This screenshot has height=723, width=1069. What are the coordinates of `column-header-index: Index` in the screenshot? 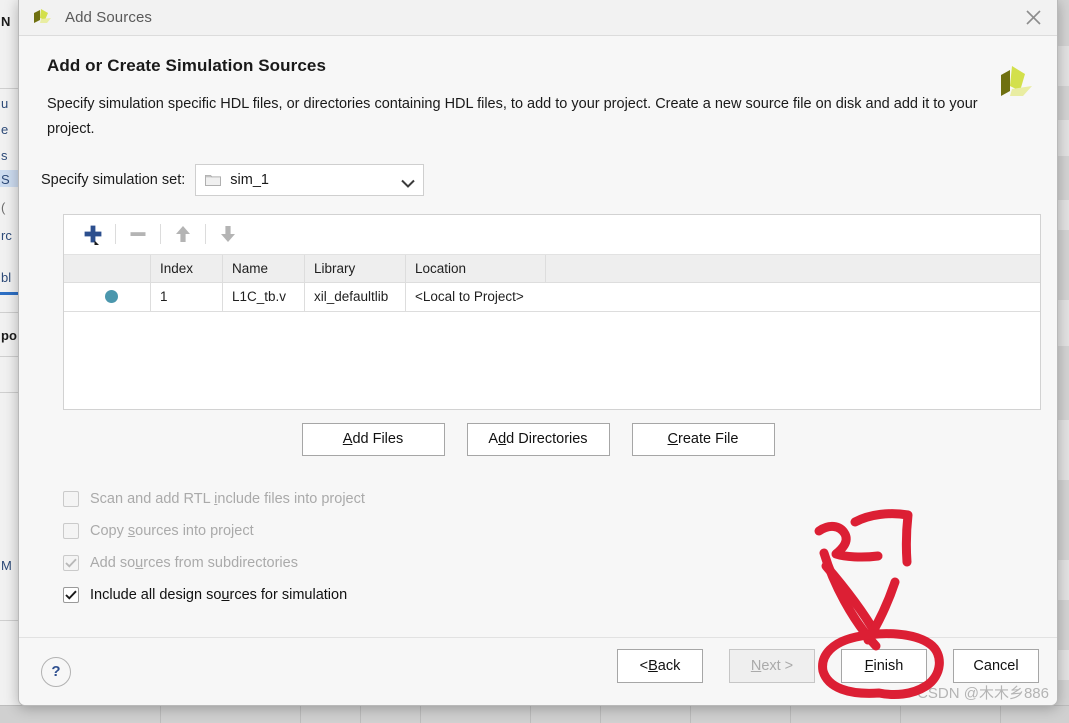 It's located at (187, 268).